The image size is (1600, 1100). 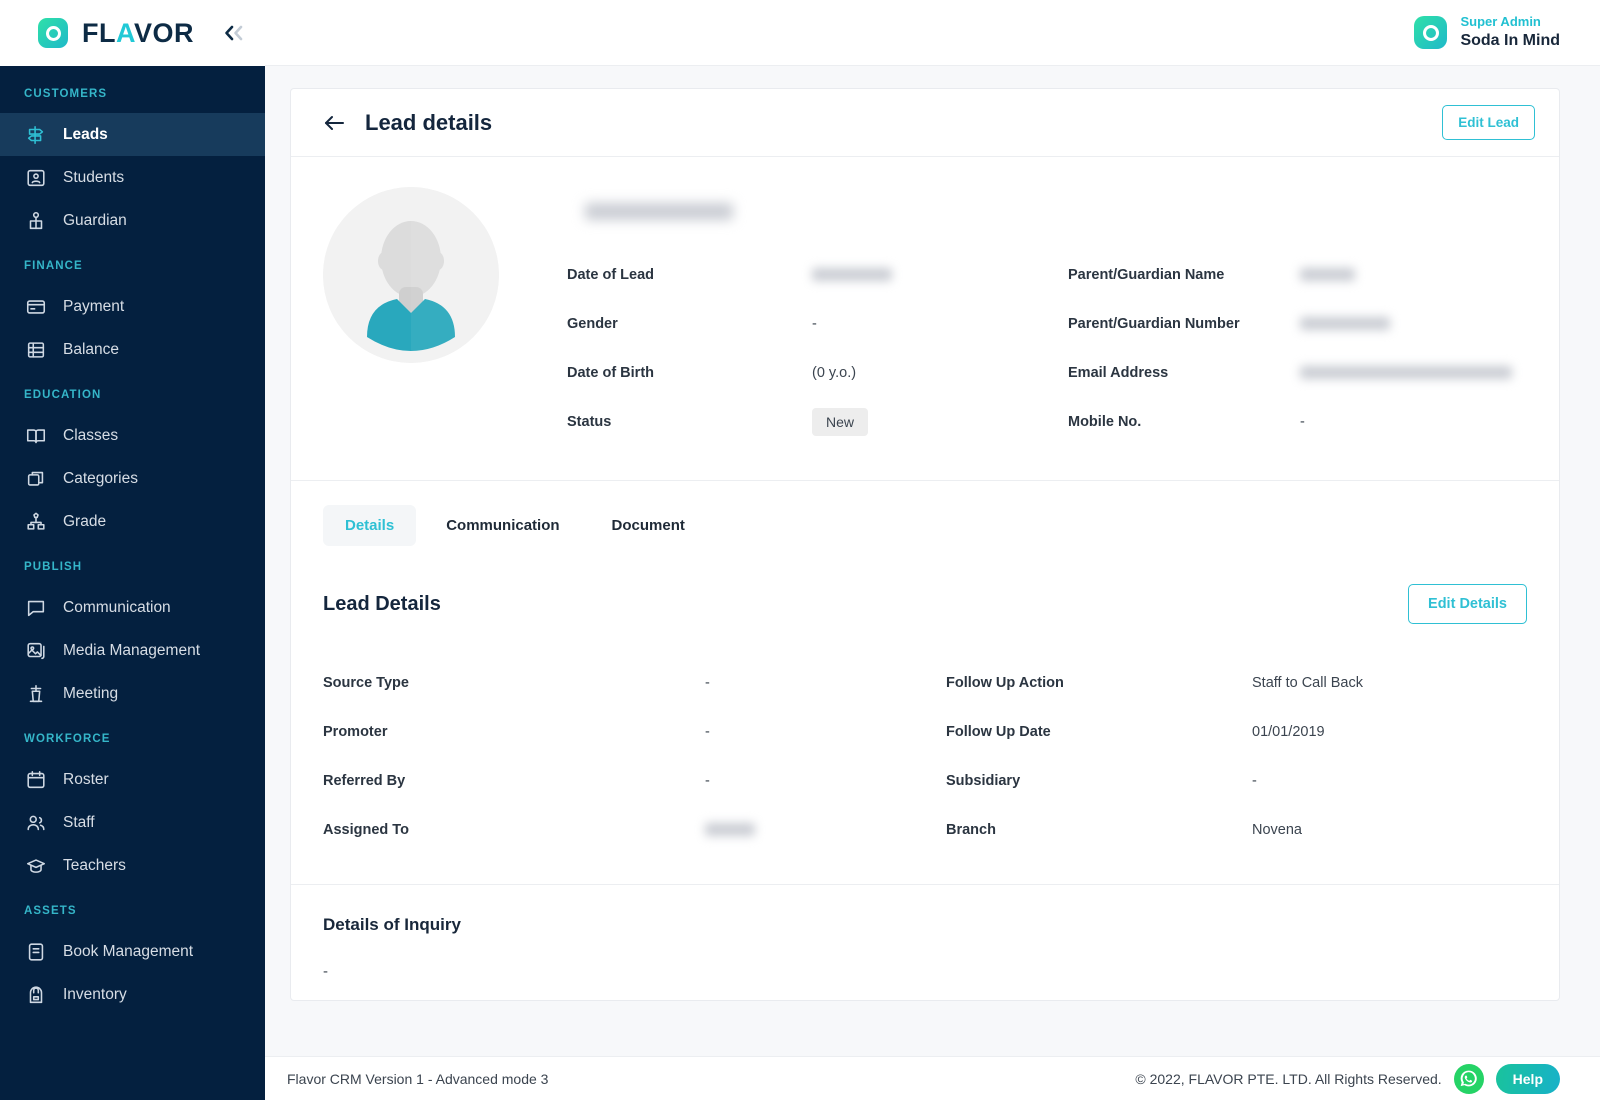 What do you see at coordinates (1467, 604) in the screenshot?
I see `edit-details-button: Edit Details` at bounding box center [1467, 604].